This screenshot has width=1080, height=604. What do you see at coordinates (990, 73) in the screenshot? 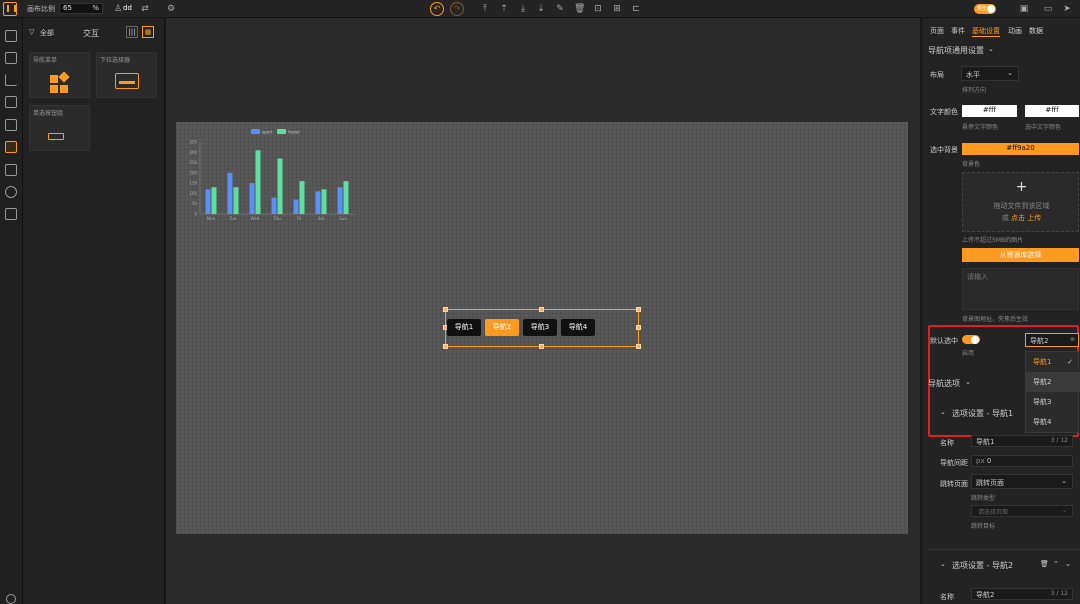
I see `layout-select: 水平 ⌄` at bounding box center [990, 73].